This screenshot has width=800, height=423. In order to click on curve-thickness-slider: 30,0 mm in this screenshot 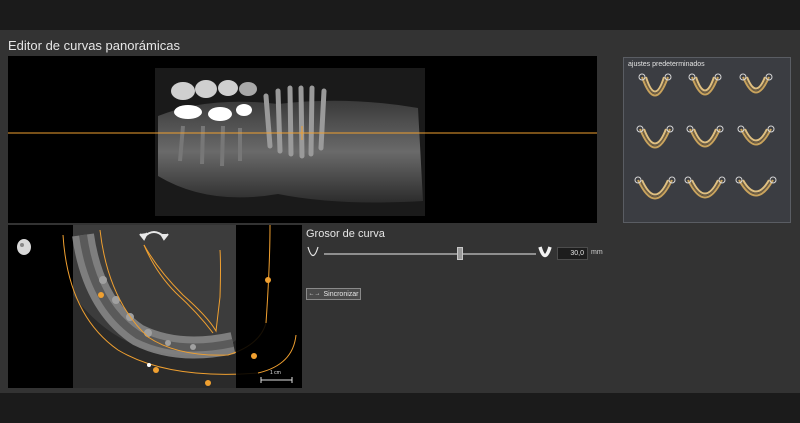, I will do `click(456, 254)`.